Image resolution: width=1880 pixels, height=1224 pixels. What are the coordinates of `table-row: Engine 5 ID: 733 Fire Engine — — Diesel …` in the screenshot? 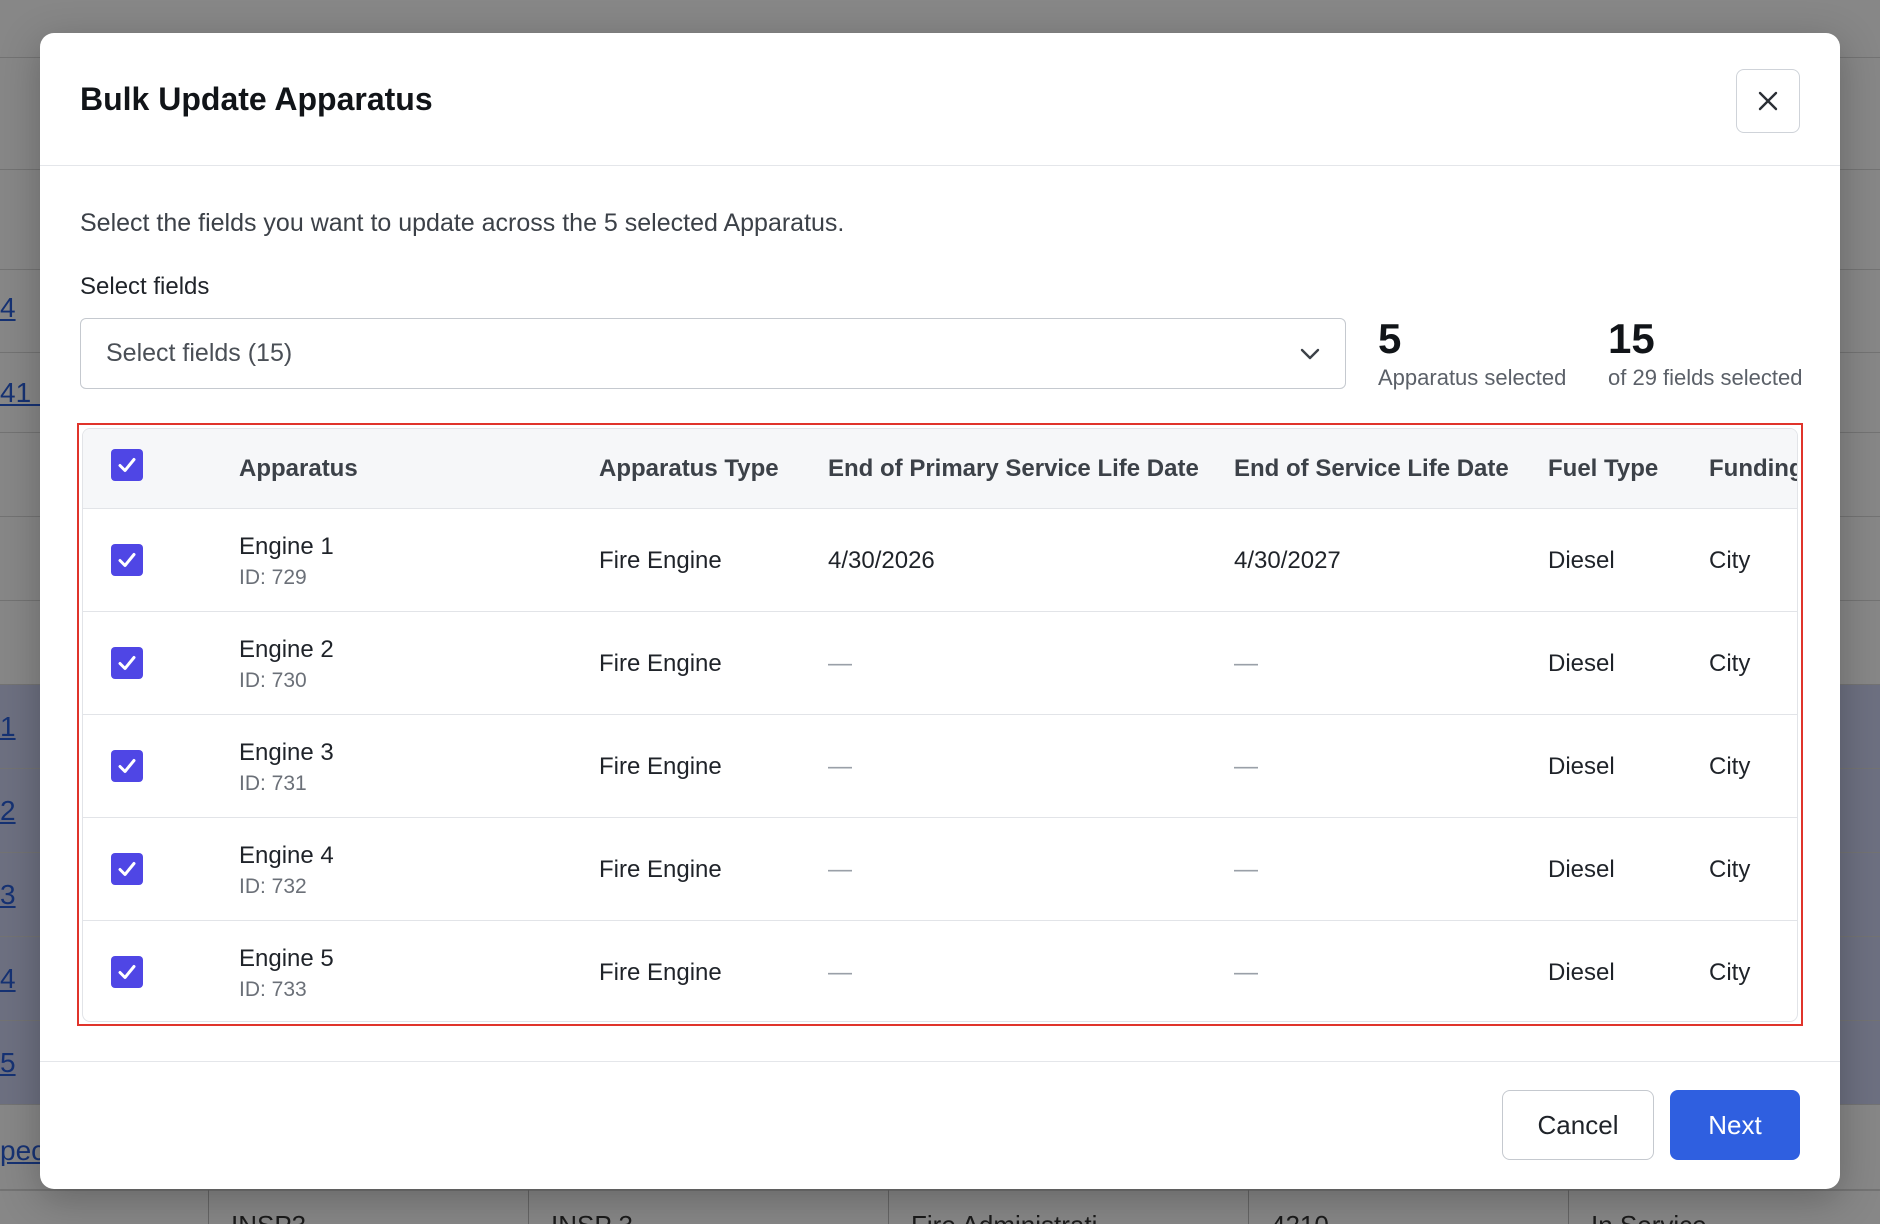 It's located at (940, 971).